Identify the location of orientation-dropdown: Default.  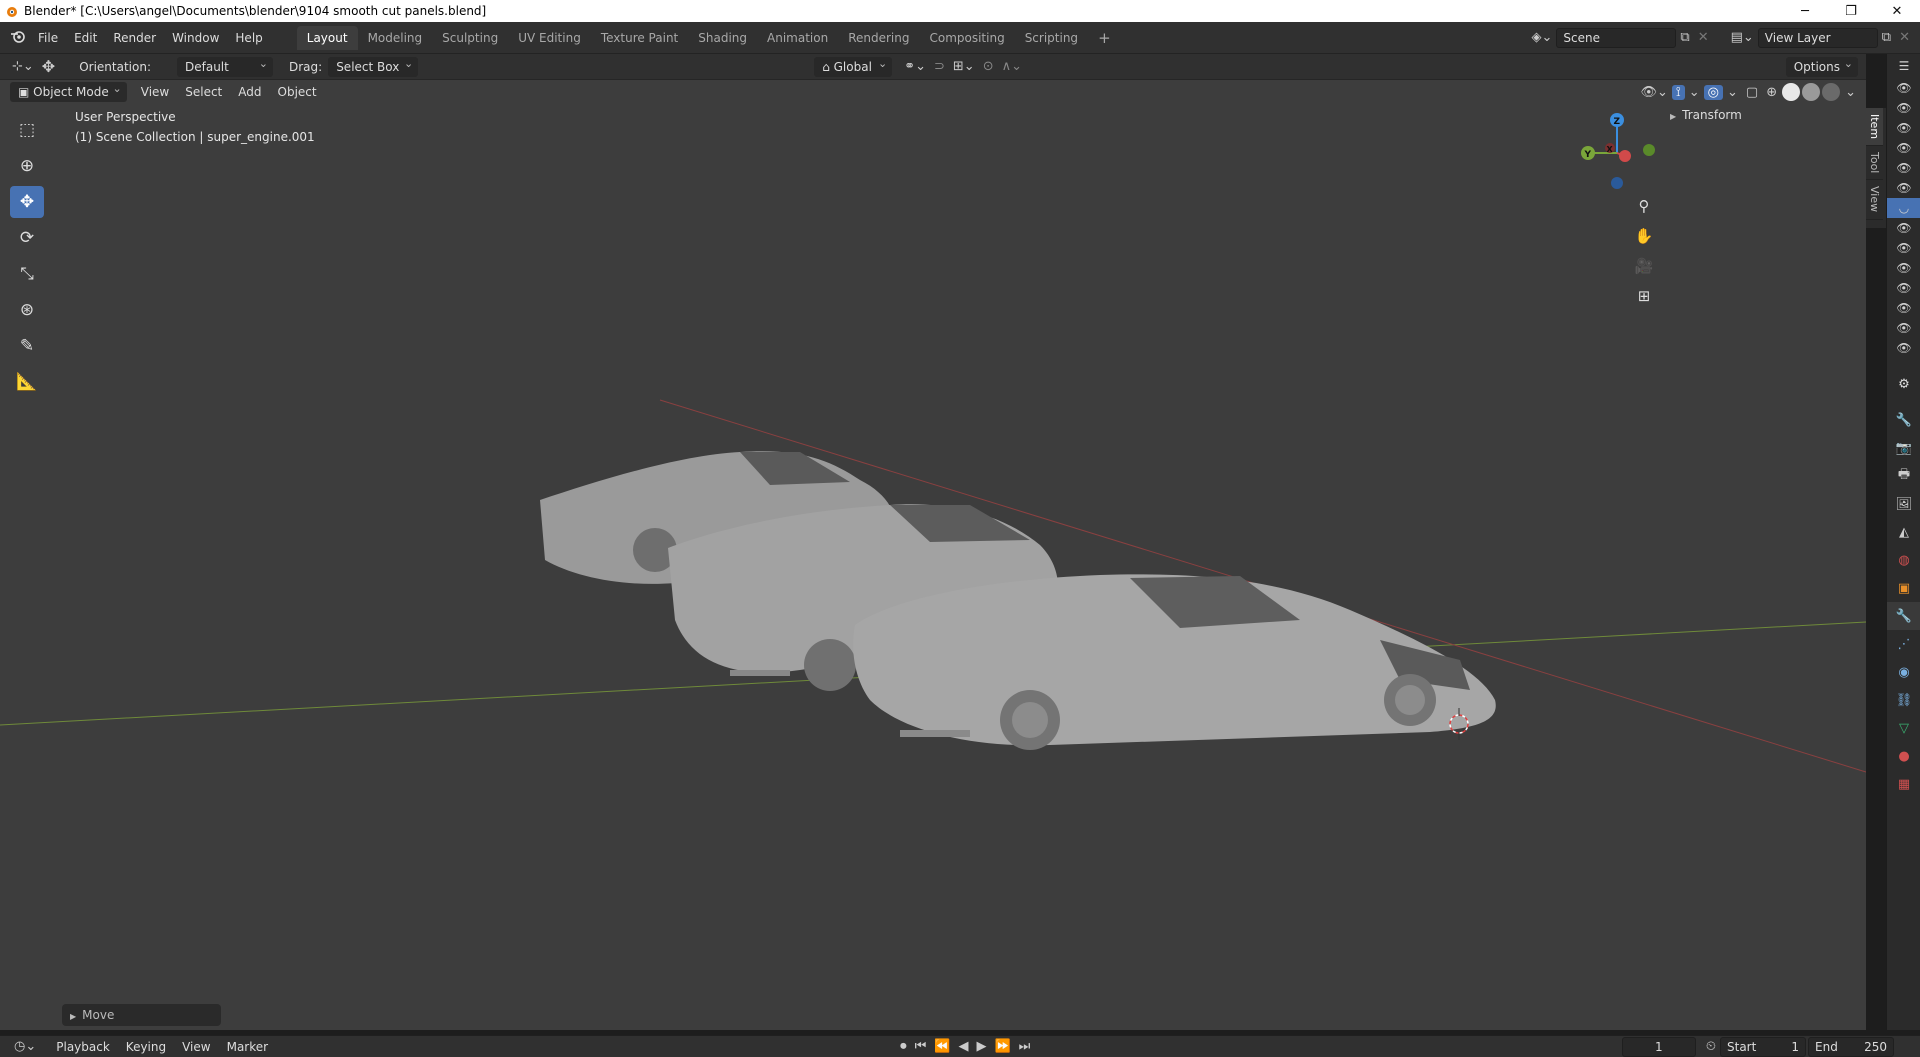
(225, 65).